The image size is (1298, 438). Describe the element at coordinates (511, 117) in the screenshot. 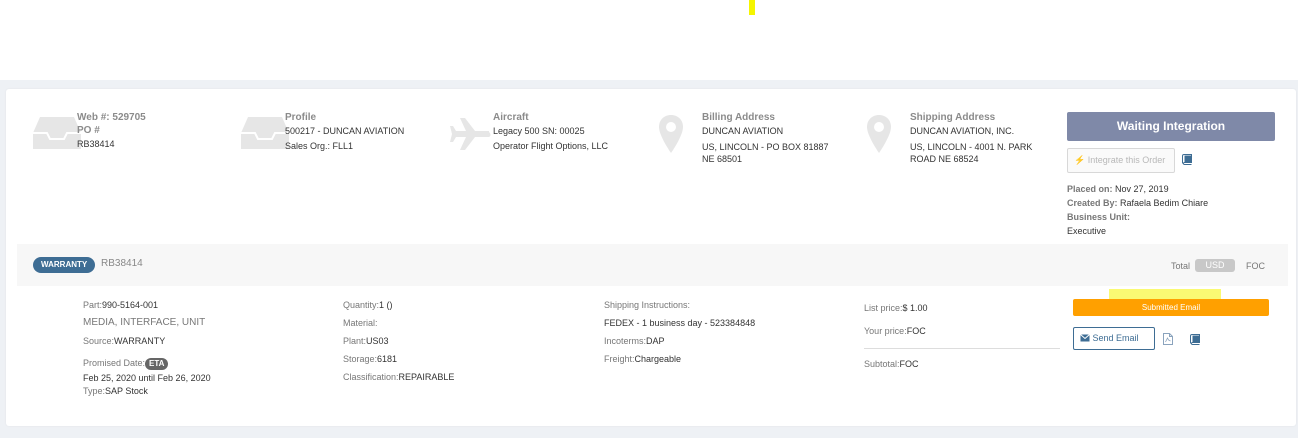

I see `aircraft-title: Aircraft` at that location.